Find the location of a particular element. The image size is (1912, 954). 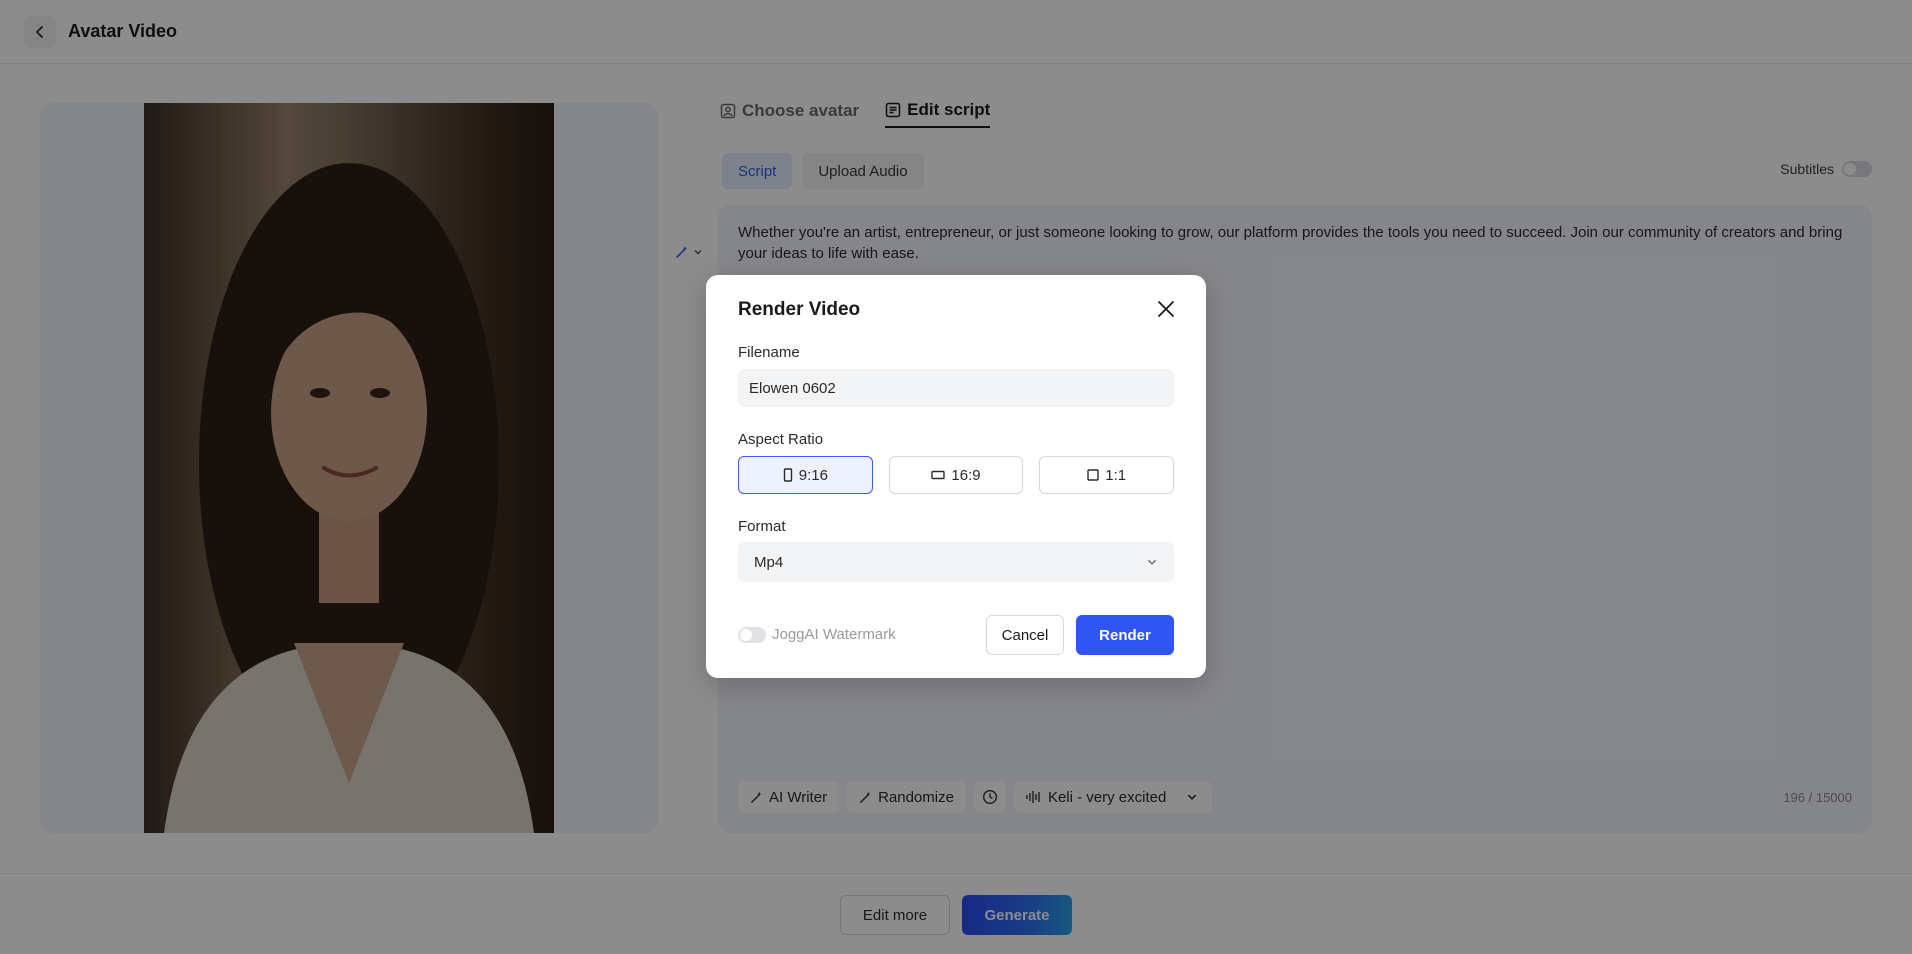

watermark-control: JoggAI Watermark is located at coordinates (817, 634).